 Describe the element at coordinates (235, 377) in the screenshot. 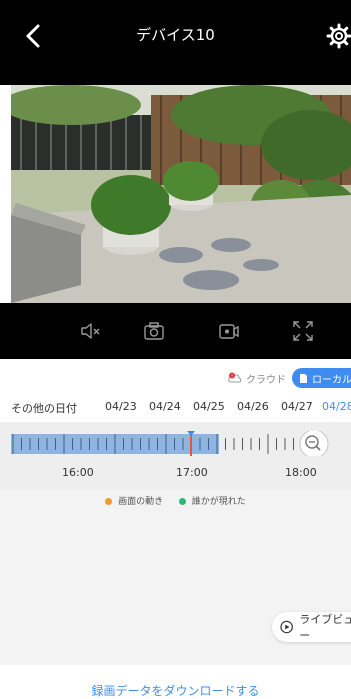

I see `cloud-icon: !` at that location.